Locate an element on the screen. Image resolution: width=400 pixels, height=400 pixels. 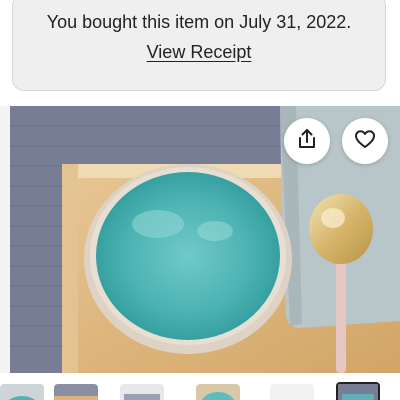
share-button is located at coordinates (307, 141).